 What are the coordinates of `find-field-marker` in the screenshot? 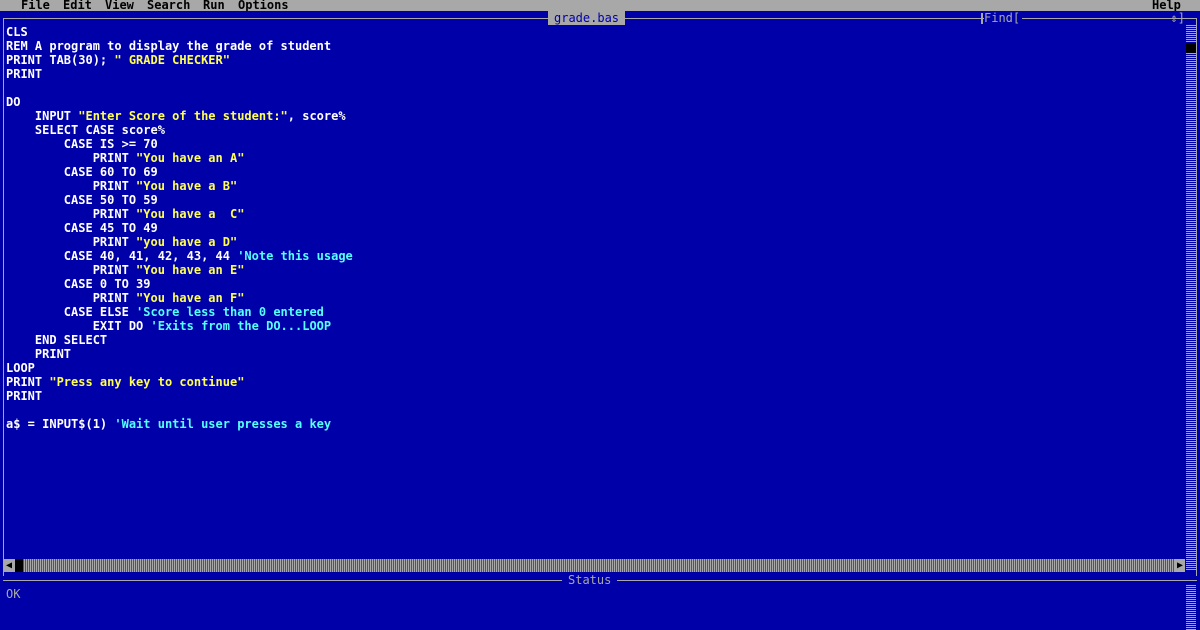 It's located at (982, 18).